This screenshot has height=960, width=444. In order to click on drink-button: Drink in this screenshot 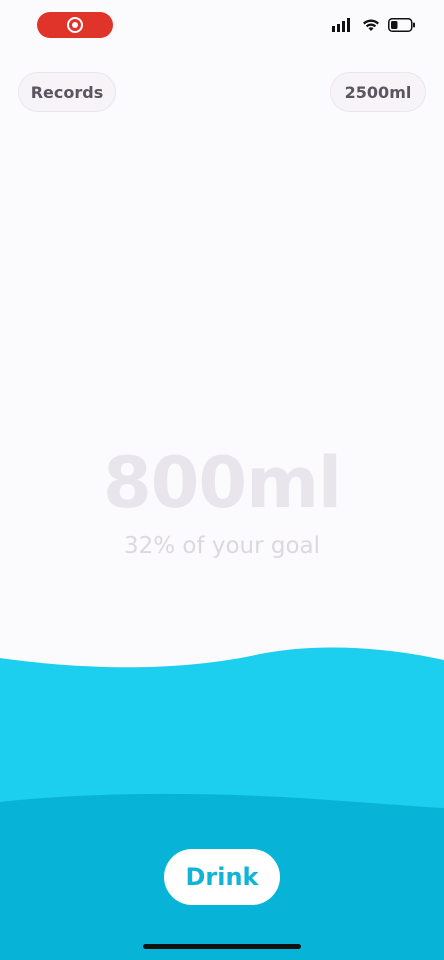, I will do `click(222, 877)`.